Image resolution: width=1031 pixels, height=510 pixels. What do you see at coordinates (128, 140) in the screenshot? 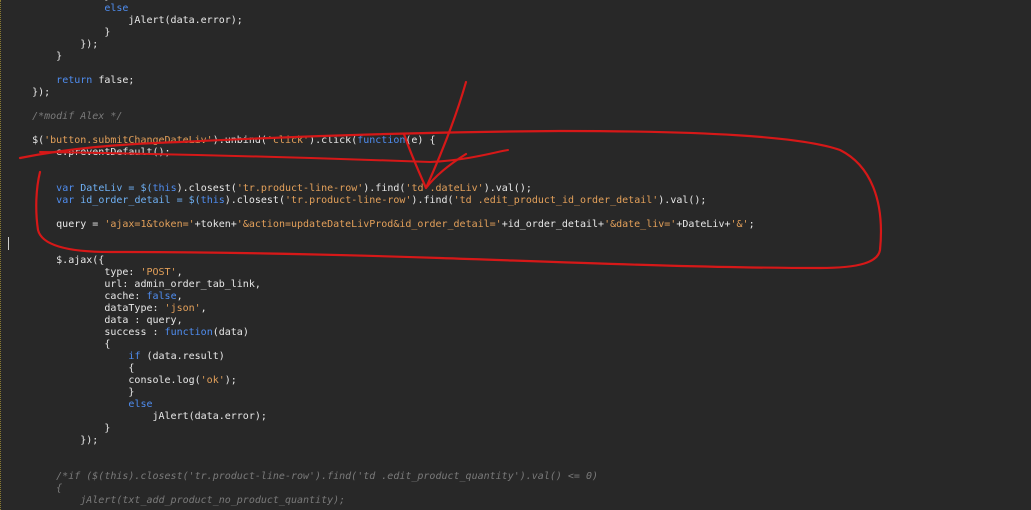
I see `code-token: 'button.submitChangeDateLiv'` at bounding box center [128, 140].